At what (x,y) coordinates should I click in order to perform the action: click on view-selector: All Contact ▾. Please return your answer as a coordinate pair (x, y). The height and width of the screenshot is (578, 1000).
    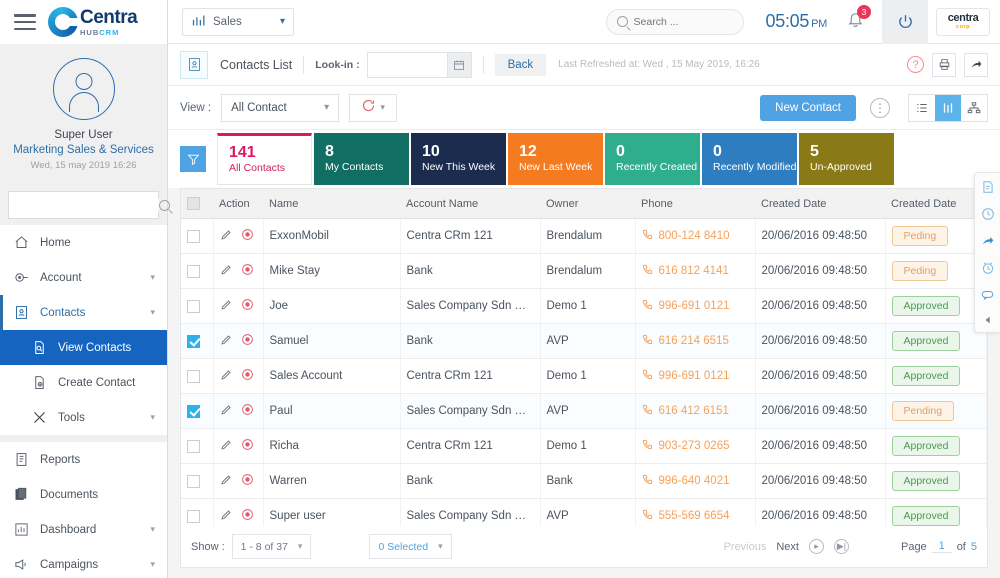
    Looking at the image, I should click on (280, 107).